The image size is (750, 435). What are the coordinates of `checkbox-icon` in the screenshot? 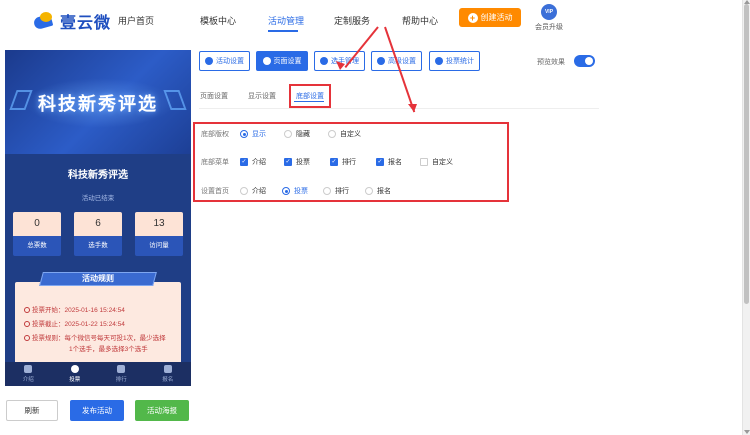 It's located at (424, 162).